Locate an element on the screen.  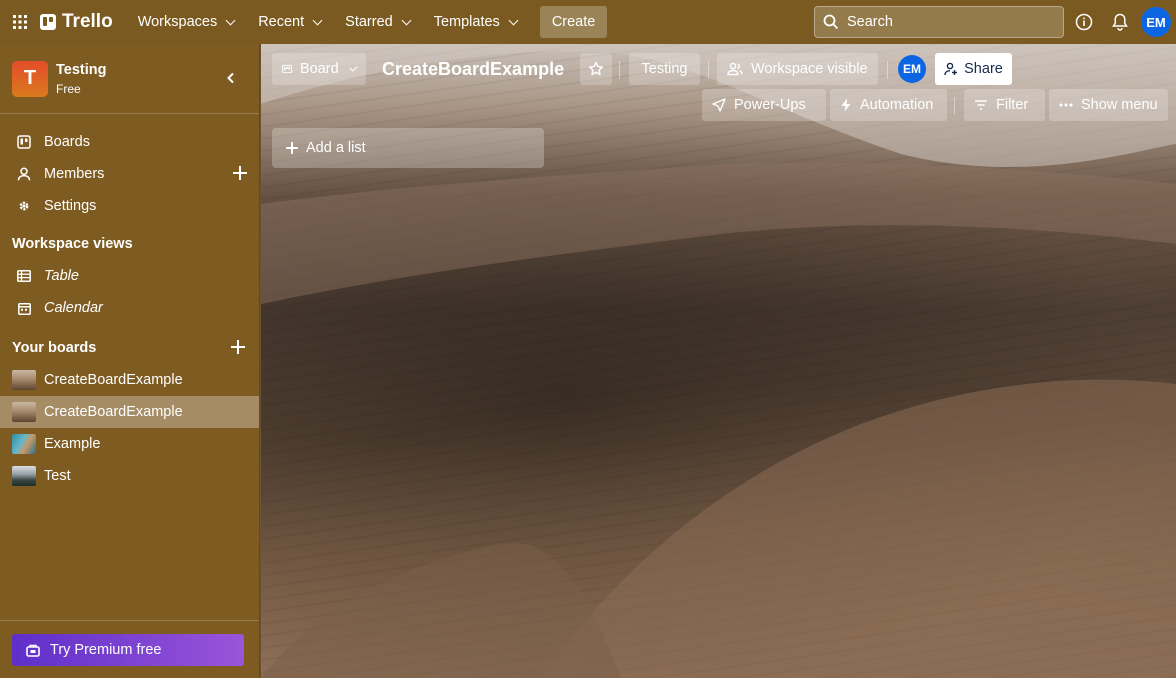
workspace-name: Testing is located at coordinates (81, 70).